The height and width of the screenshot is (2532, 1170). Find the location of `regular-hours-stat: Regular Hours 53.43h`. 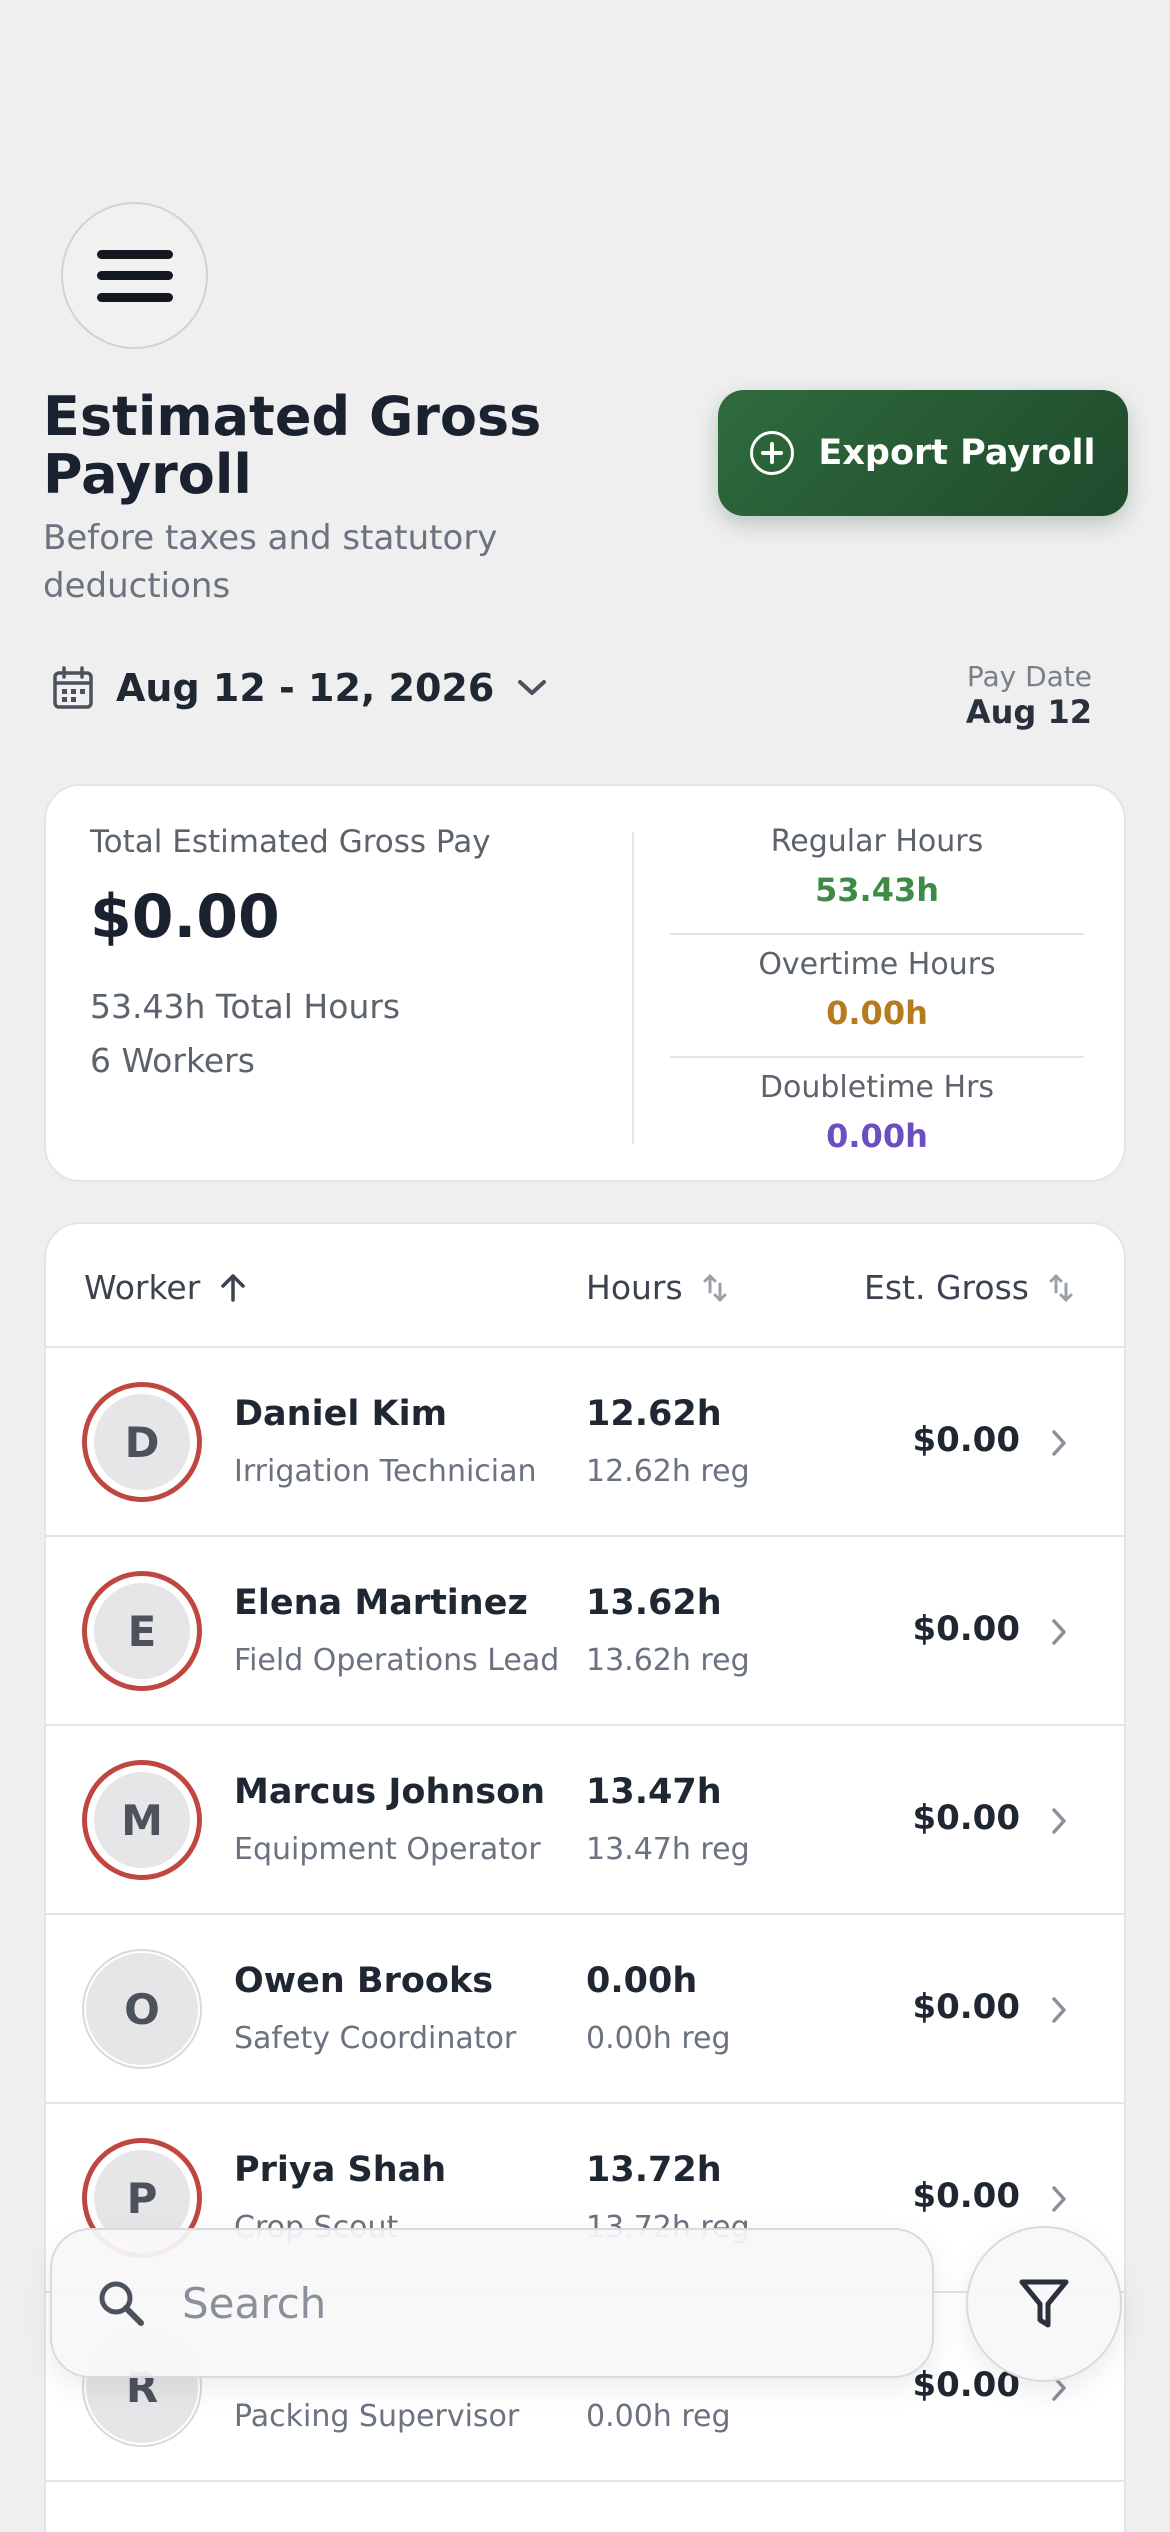

regular-hours-stat: Regular Hours 53.43h is located at coordinates (877, 873).